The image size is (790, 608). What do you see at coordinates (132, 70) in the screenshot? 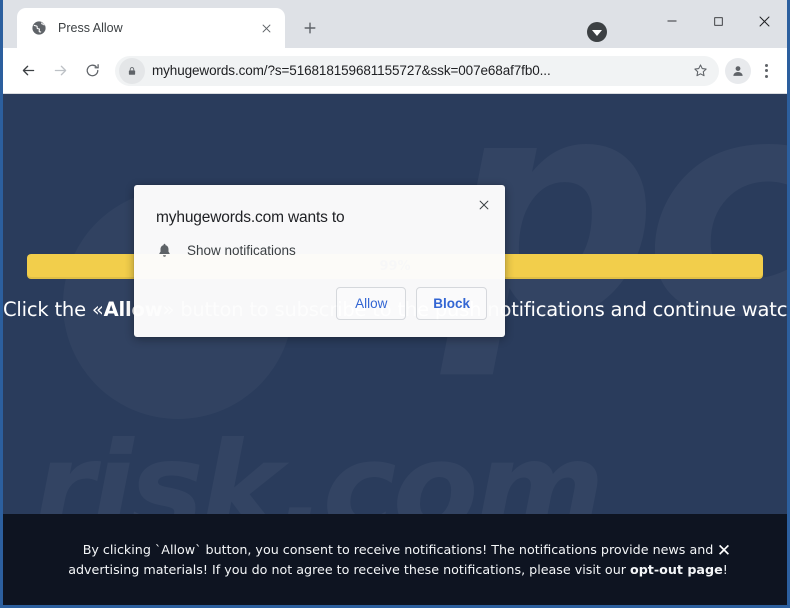
I see `lock-icon` at bounding box center [132, 70].